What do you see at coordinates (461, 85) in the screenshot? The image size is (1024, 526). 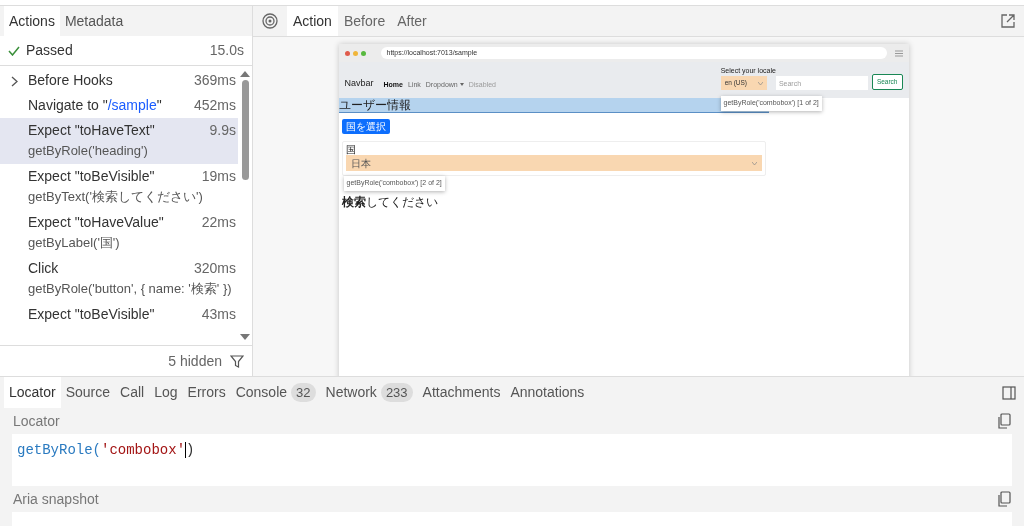 I see `caret-down-icon` at bounding box center [461, 85].